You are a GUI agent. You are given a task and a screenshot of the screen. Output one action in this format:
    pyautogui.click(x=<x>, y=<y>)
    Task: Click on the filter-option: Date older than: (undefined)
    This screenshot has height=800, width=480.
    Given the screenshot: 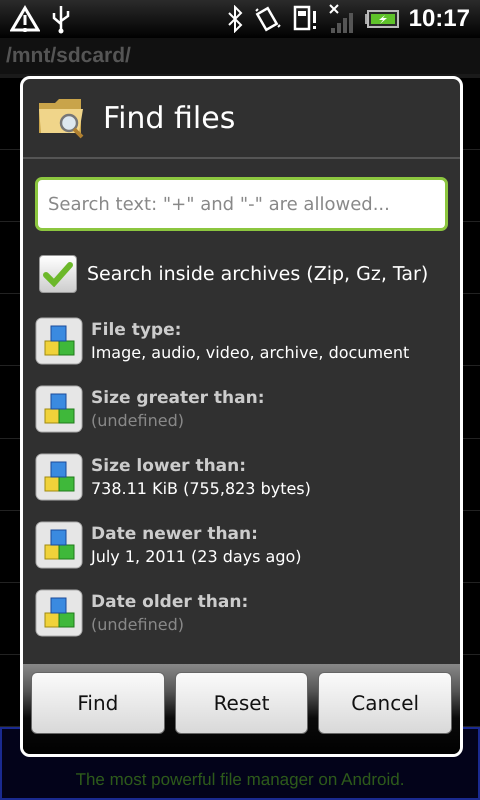 What is the action you would take?
    pyautogui.click(x=241, y=613)
    